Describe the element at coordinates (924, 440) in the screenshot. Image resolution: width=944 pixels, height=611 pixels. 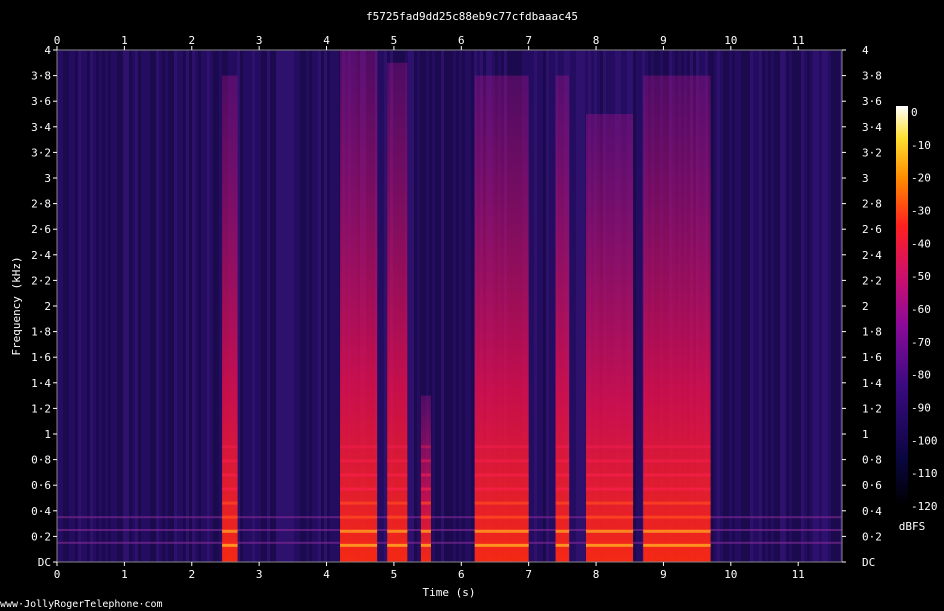
I see `colorbar-tick-label: -100` at that location.